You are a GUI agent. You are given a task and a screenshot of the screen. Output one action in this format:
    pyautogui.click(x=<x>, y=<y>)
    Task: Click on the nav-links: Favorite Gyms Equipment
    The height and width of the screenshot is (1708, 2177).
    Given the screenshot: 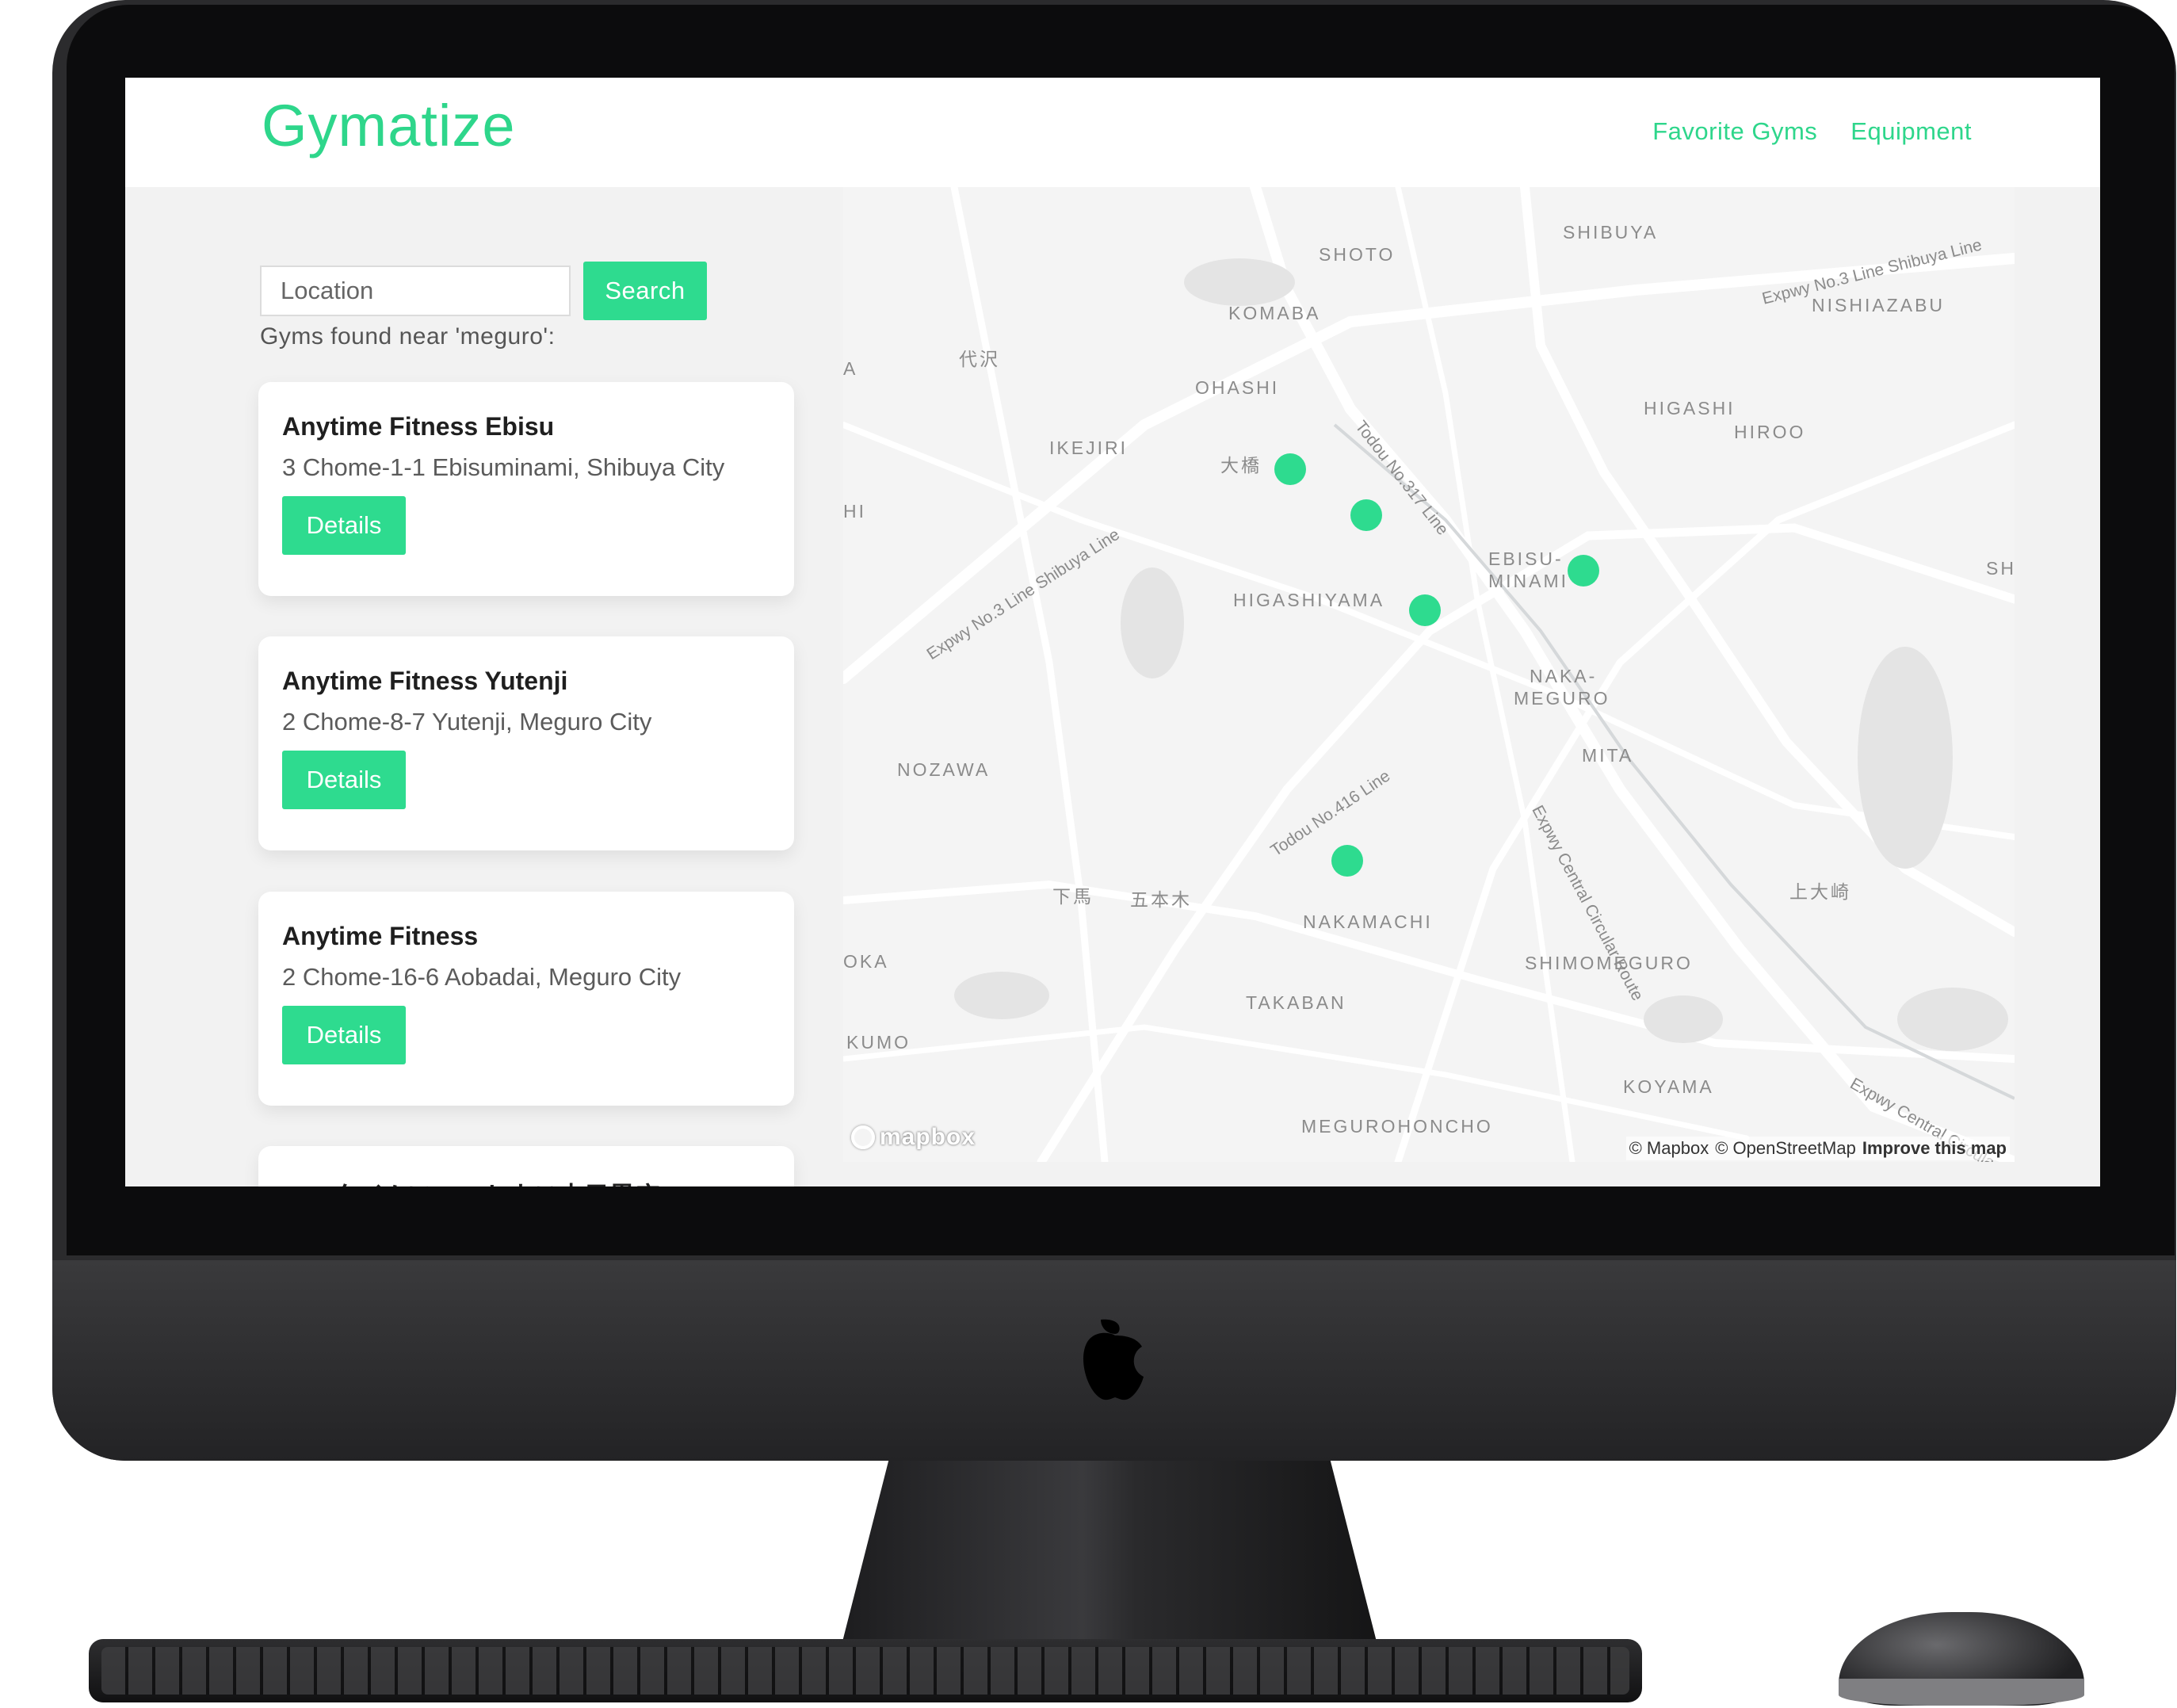 What is the action you would take?
    pyautogui.click(x=1812, y=131)
    